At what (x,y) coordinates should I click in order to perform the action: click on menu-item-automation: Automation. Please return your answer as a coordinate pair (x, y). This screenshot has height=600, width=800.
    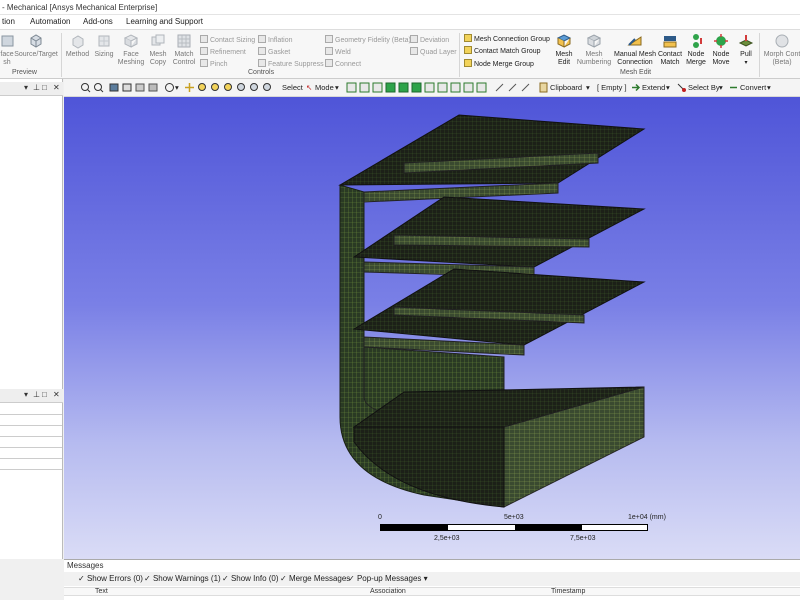
    Looking at the image, I should click on (50, 21).